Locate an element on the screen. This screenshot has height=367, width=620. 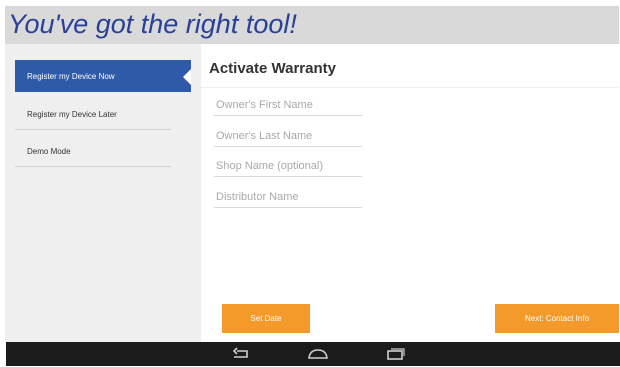
sidebar-item-register-later: Register my Device Later is located at coordinates (93, 115).